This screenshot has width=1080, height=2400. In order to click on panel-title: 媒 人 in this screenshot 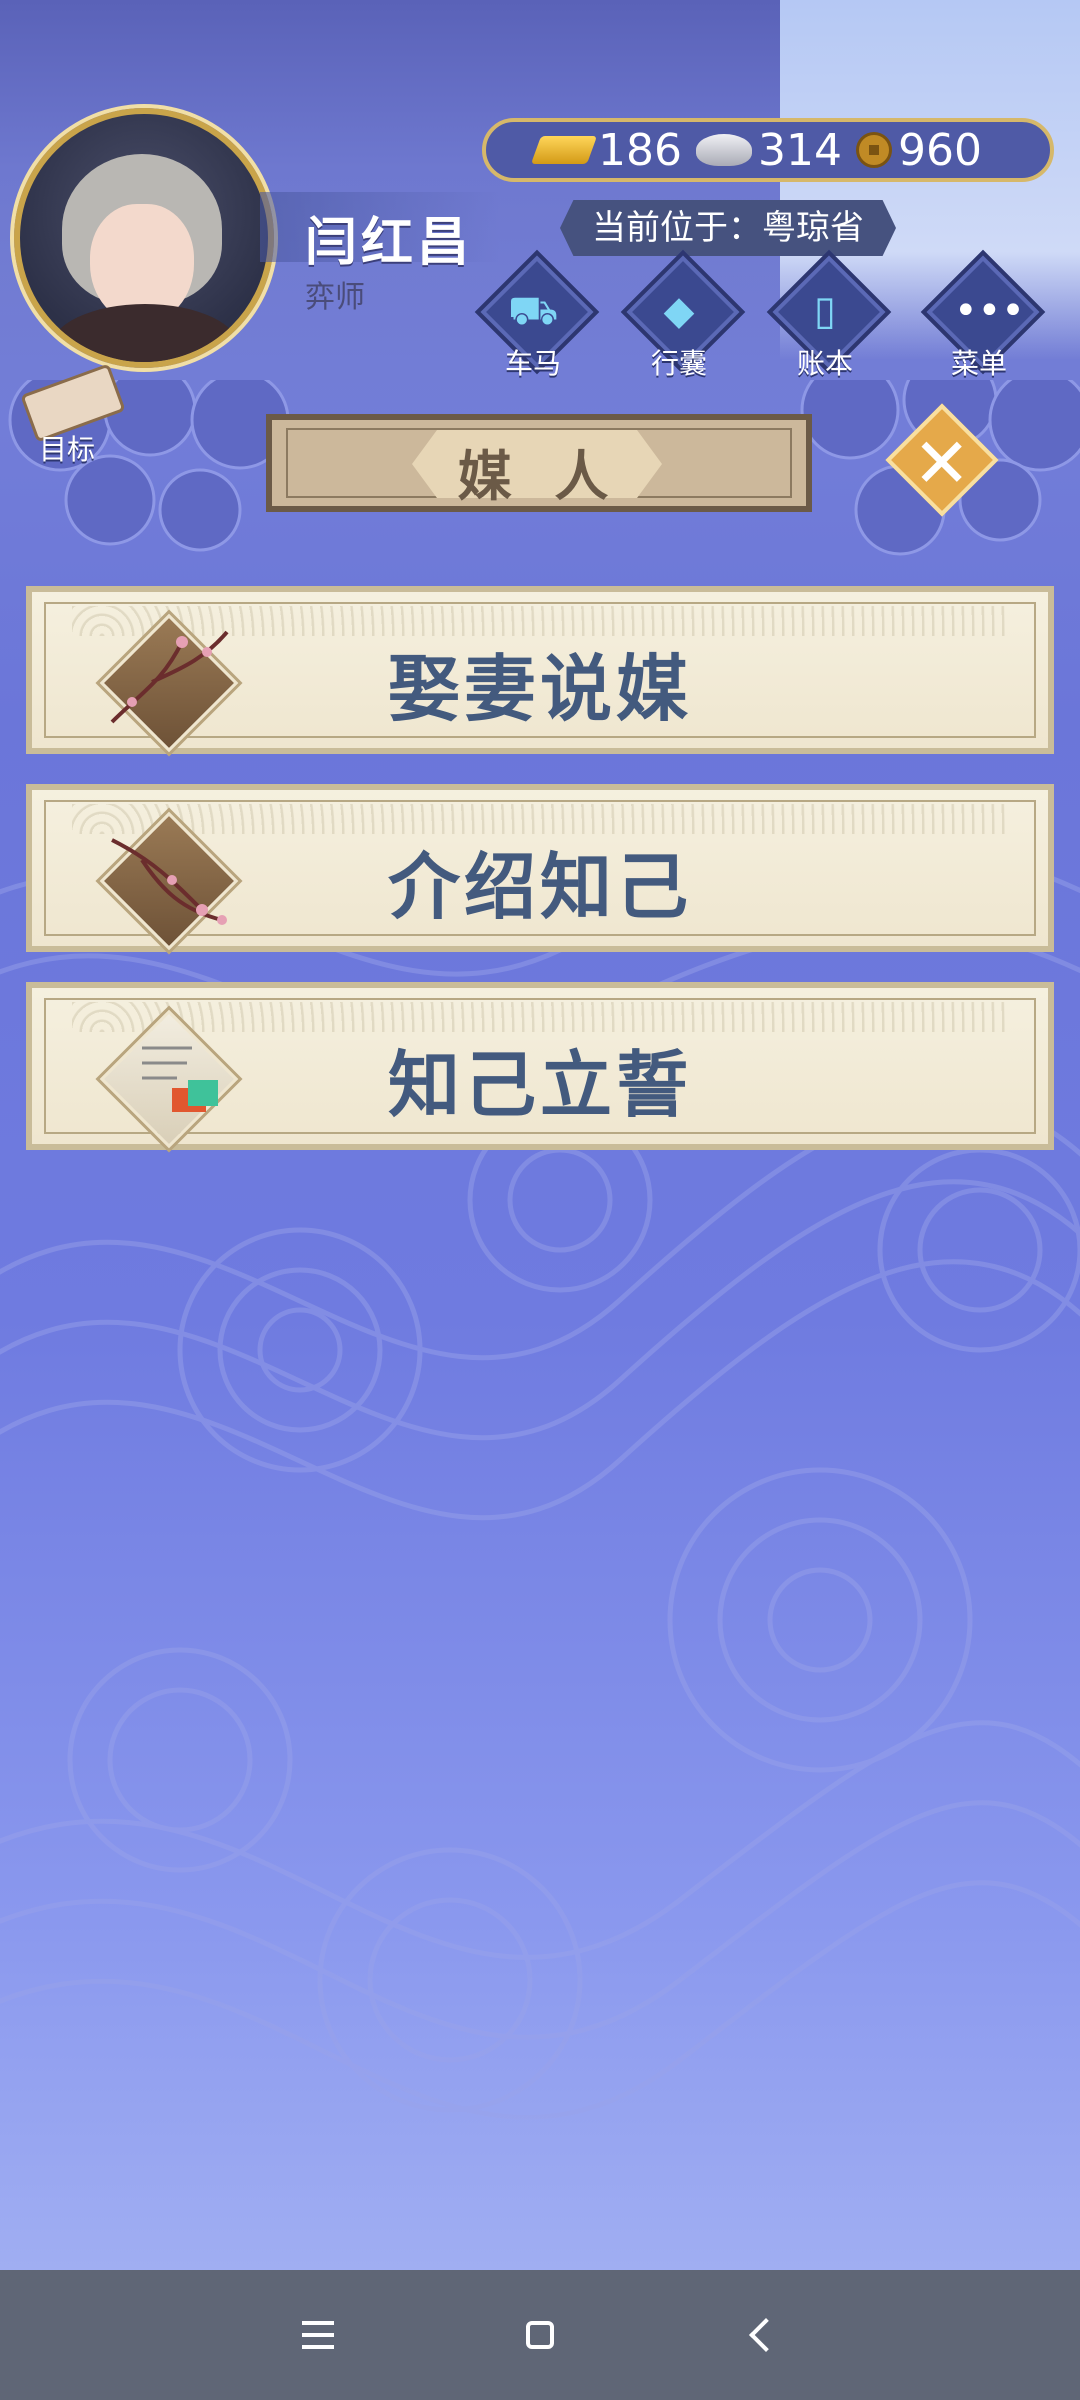, I will do `click(539, 476)`.